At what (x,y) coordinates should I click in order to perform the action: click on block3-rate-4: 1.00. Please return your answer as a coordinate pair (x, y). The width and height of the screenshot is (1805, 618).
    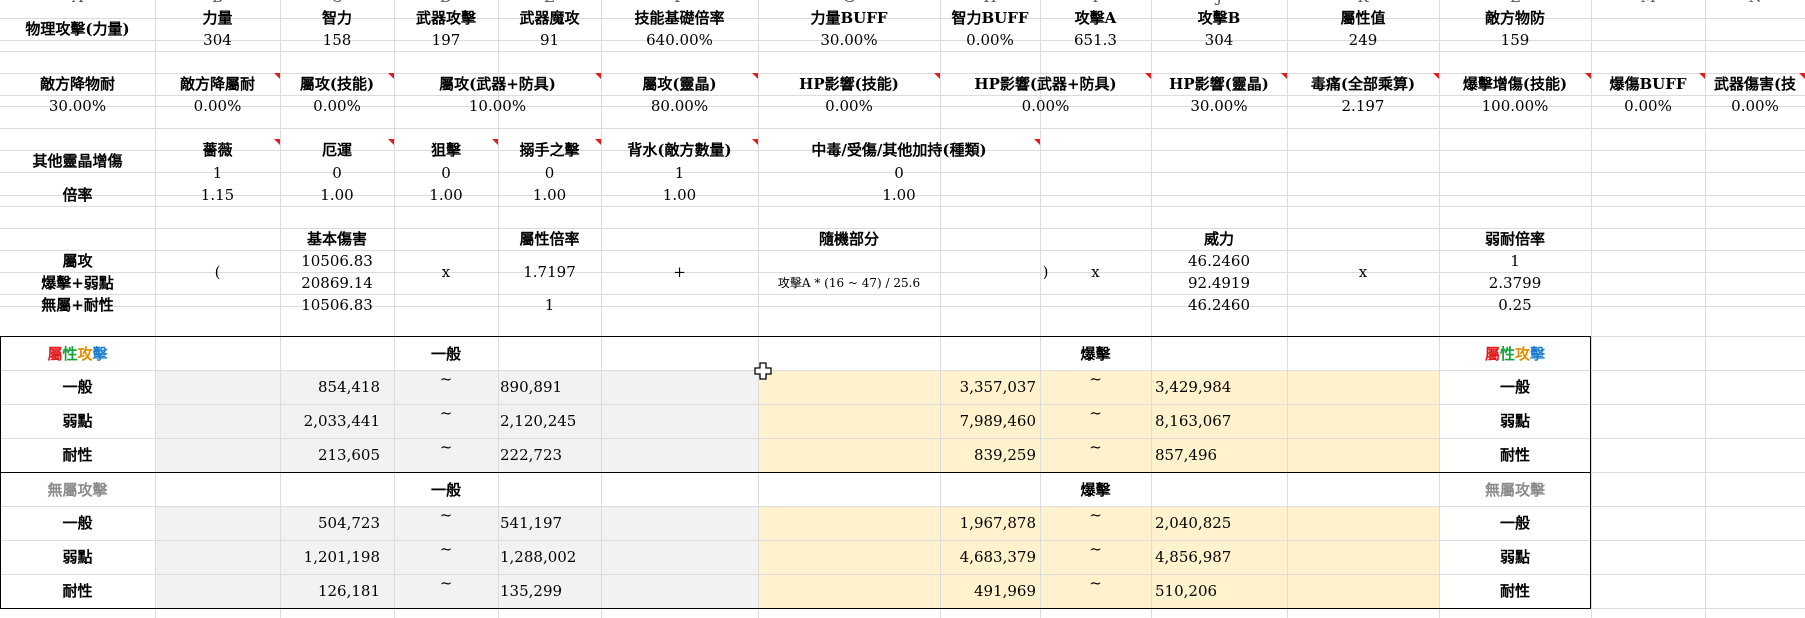
    Looking at the image, I should click on (679, 195).